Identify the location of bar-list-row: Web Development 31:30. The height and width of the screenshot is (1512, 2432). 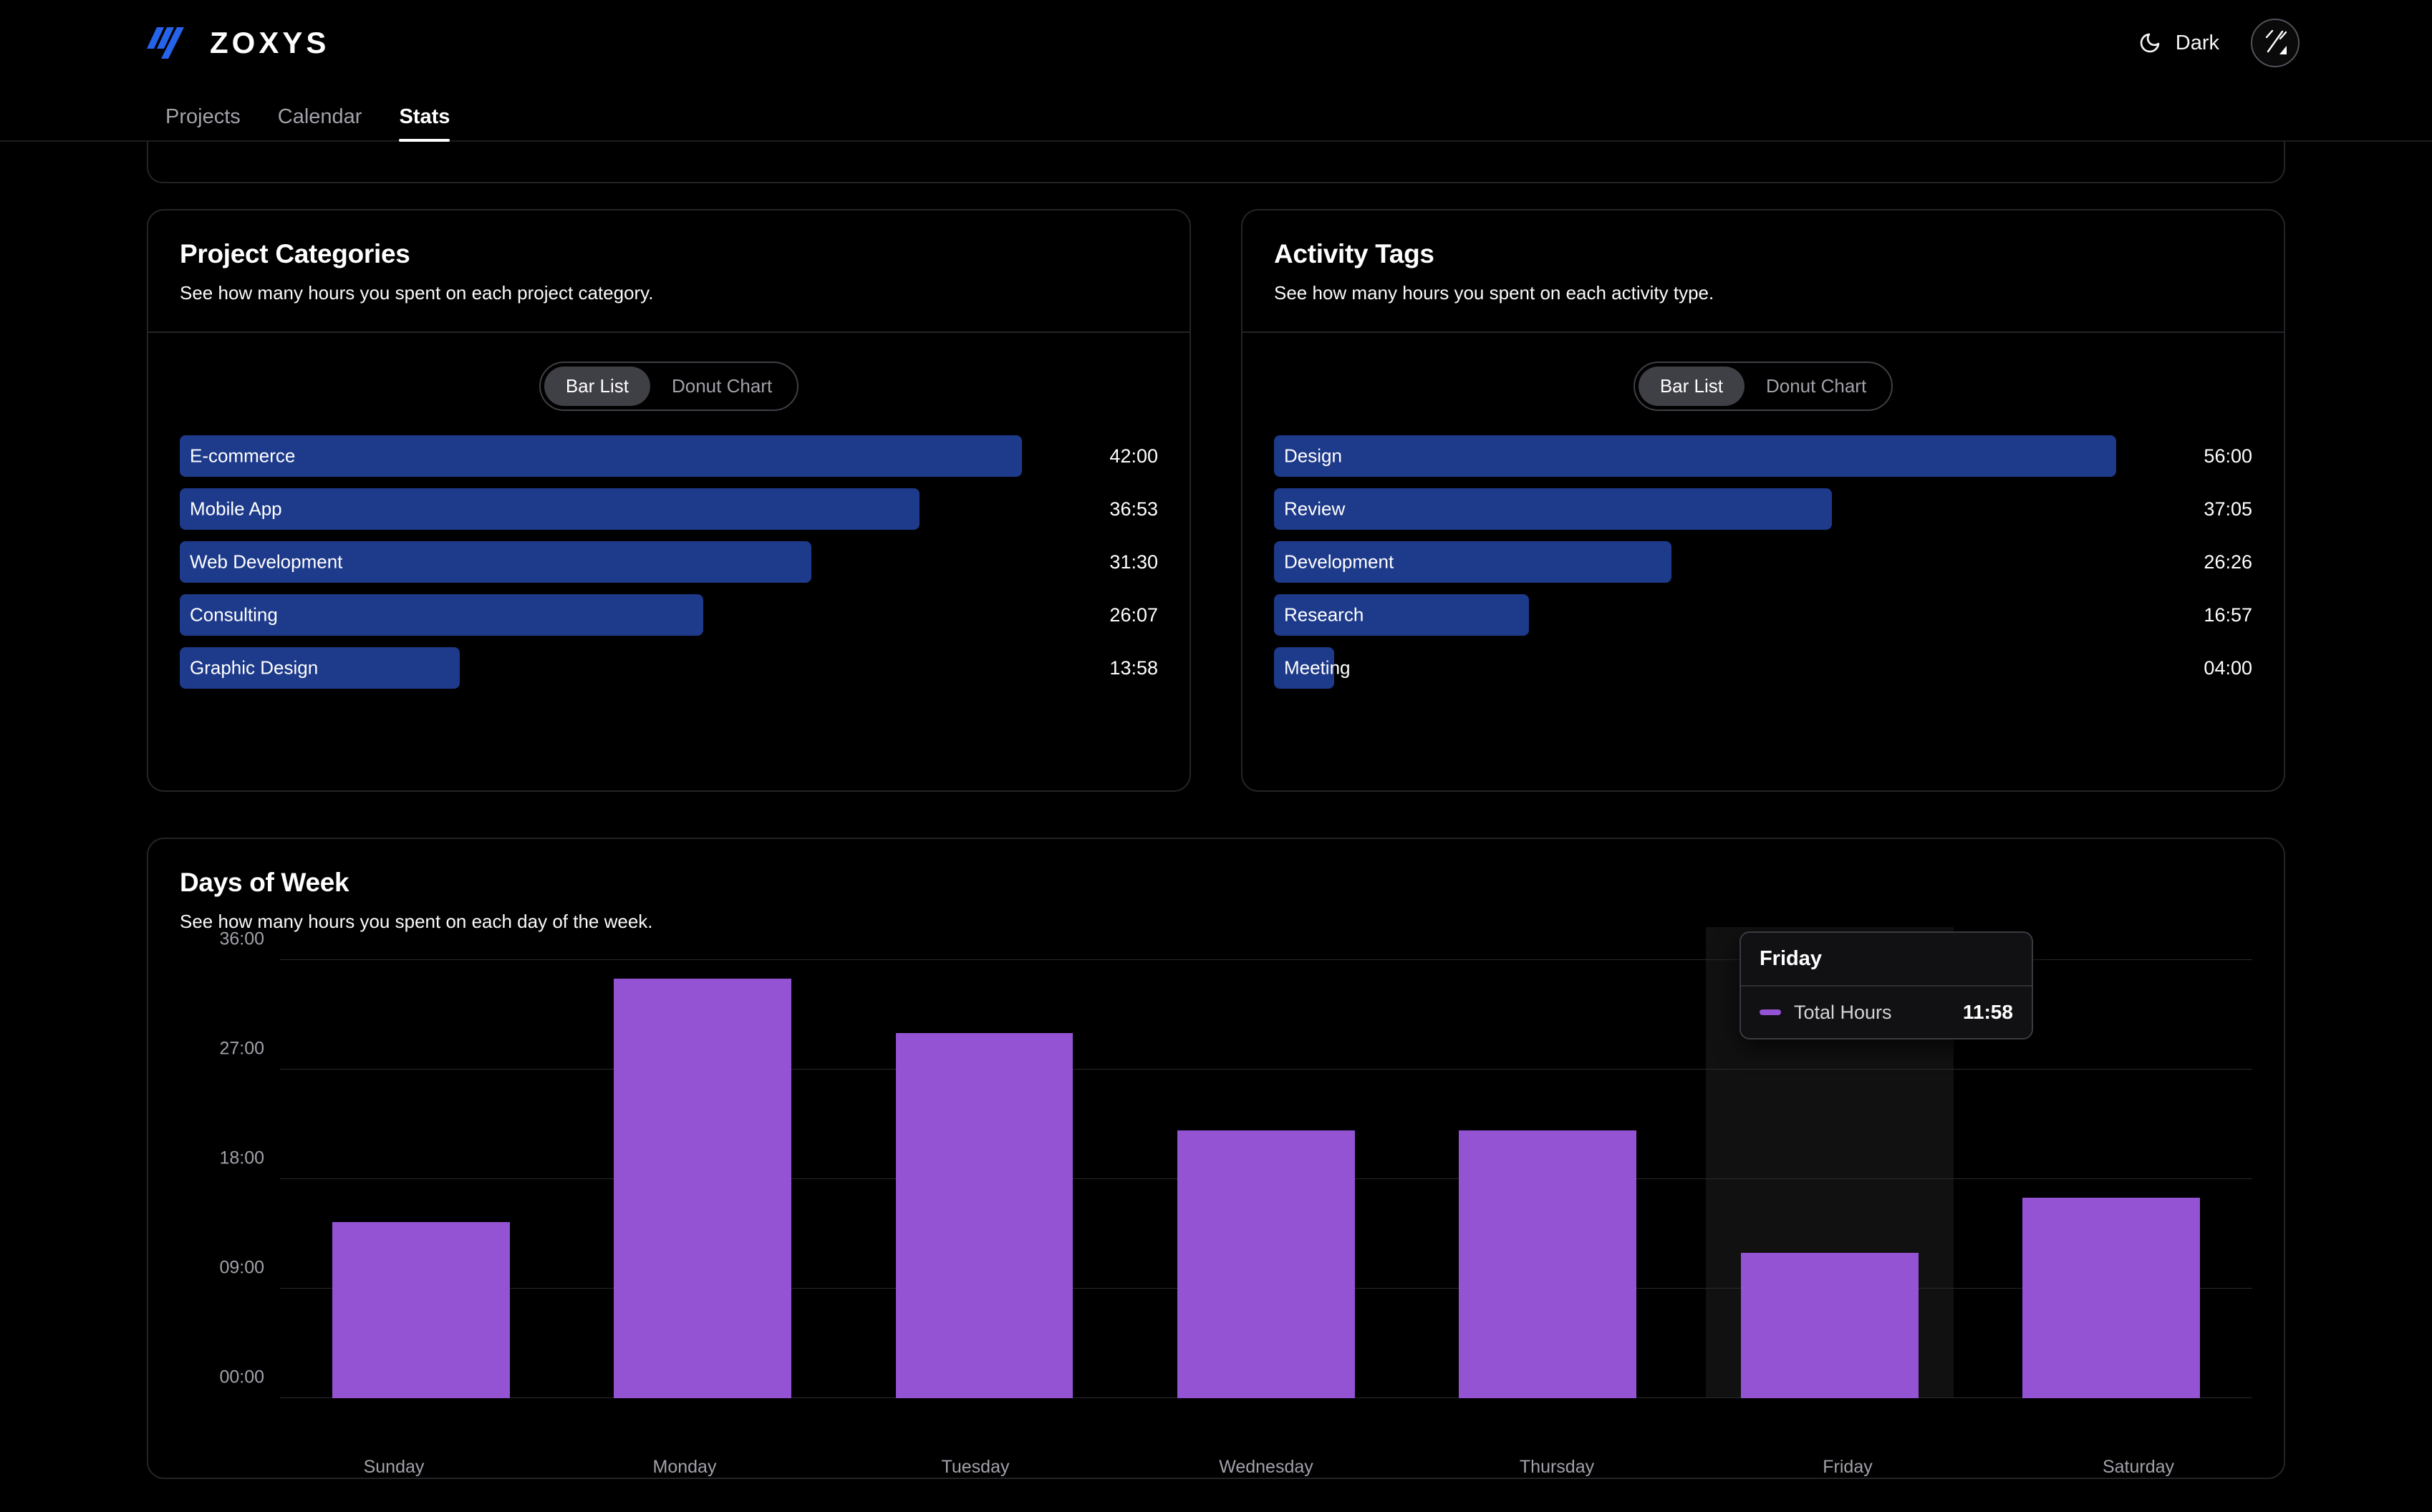
(669, 562).